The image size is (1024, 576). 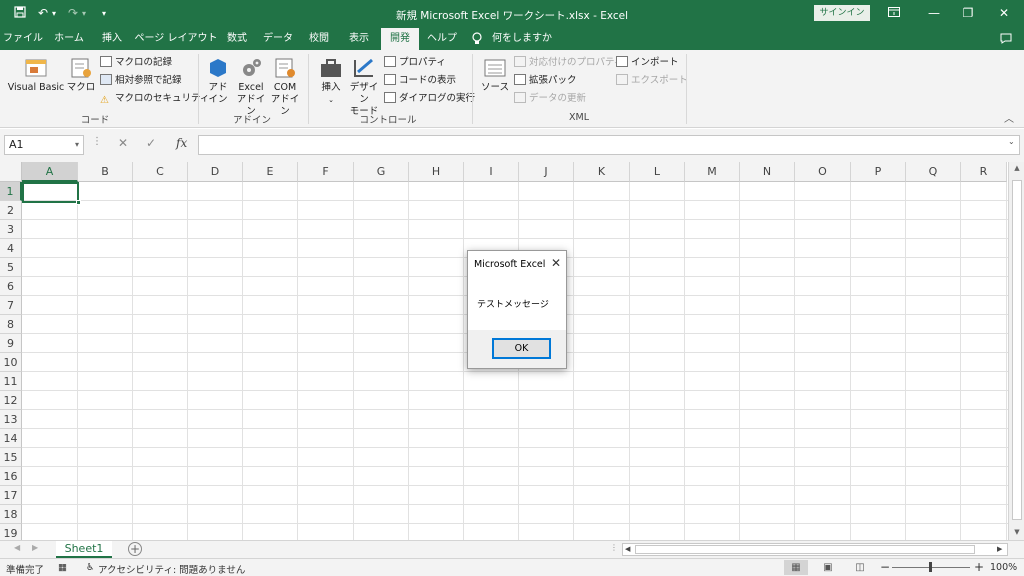 What do you see at coordinates (652, 81) in the screenshot?
I see `xml-export-button: エクスポート` at bounding box center [652, 81].